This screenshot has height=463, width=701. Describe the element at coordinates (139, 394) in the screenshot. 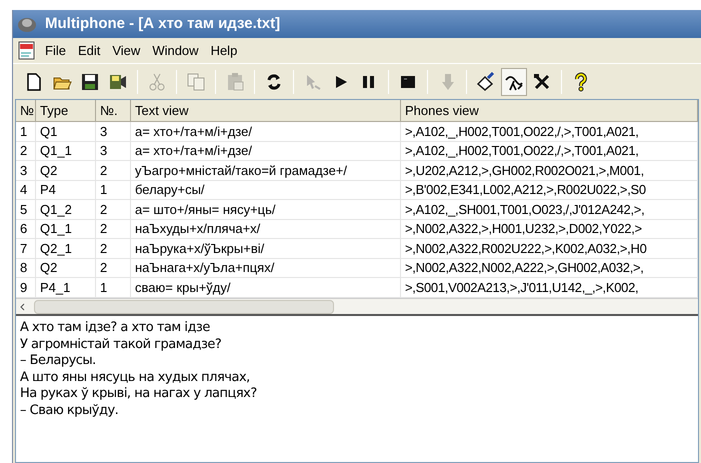

I see `text-line: На руках ў крыві, на нагах у лапцях?` at that location.